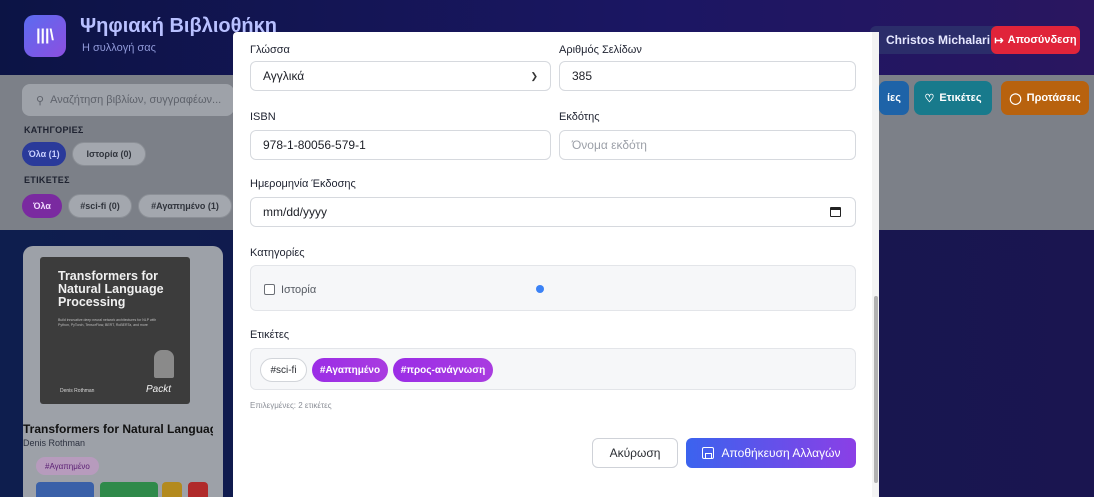  What do you see at coordinates (609, 145) in the screenshot?
I see `publisher-placeholder: Όνομα εκδότη` at bounding box center [609, 145].